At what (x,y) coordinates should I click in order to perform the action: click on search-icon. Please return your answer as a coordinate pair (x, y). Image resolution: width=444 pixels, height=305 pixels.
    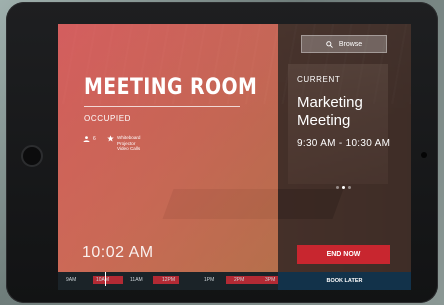
    Looking at the image, I should click on (329, 44).